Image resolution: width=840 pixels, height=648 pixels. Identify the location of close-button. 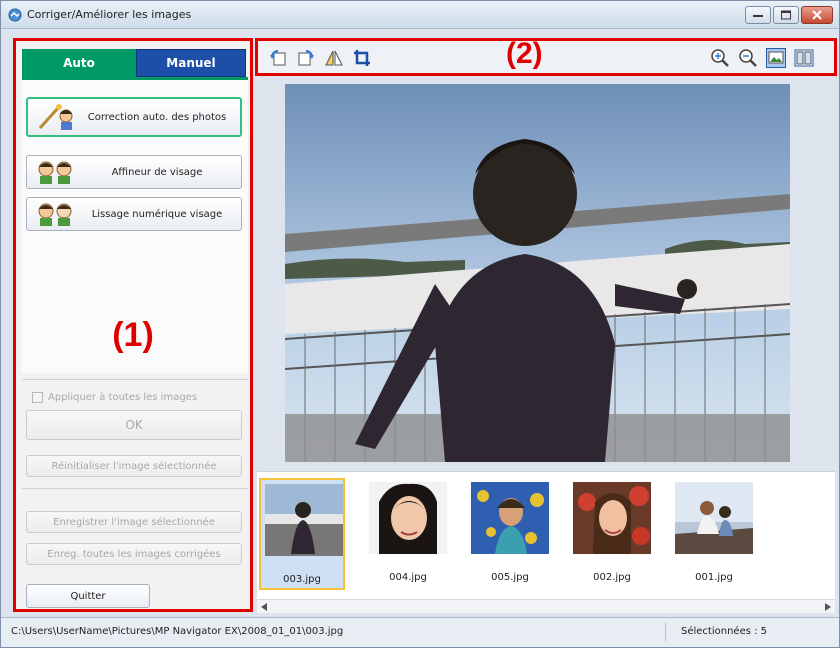
(817, 15).